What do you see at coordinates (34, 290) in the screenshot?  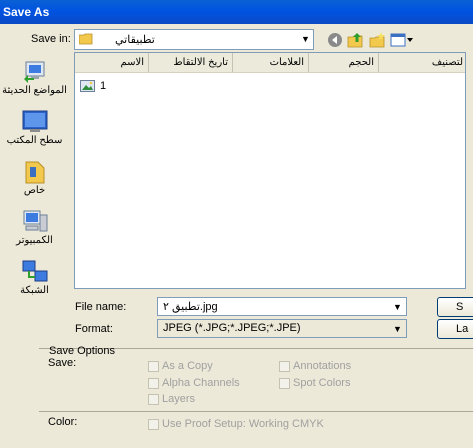 I see `place-label: الشبكة` at bounding box center [34, 290].